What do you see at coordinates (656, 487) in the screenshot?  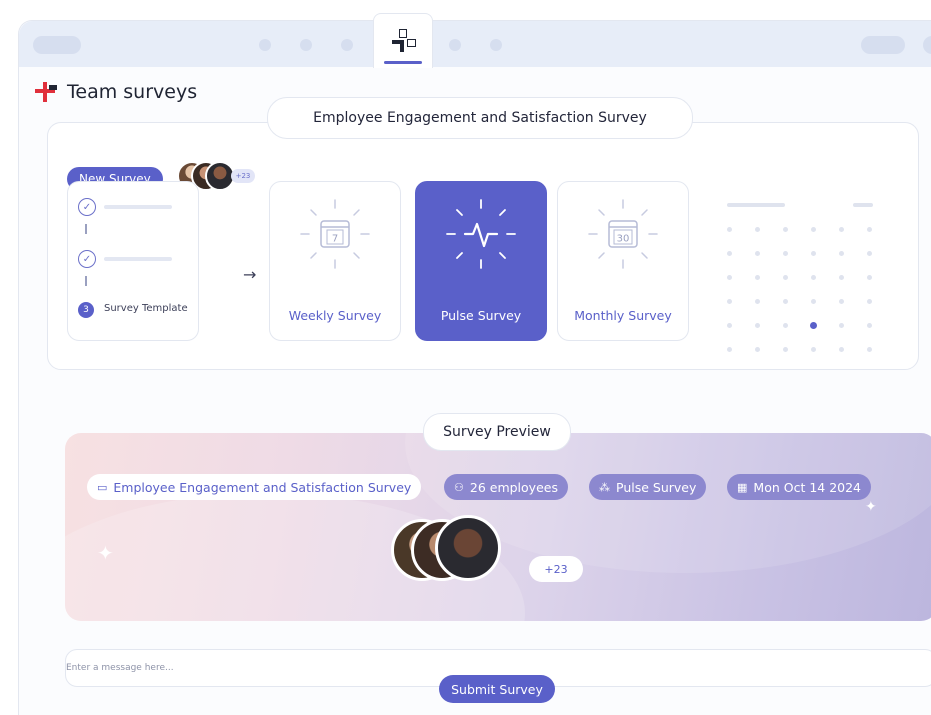 I see `chip-label: Pulse Survey` at bounding box center [656, 487].